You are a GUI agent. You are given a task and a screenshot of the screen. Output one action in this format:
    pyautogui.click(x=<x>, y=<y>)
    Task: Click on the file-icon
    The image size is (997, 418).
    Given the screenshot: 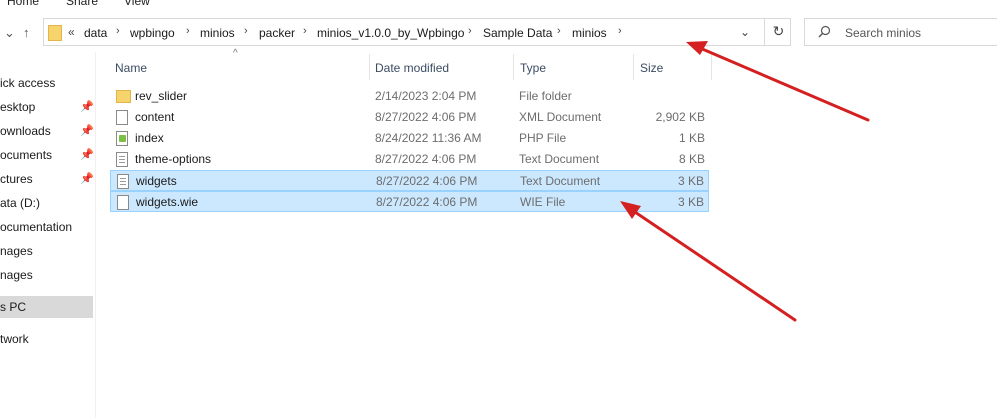 What is the action you would take?
    pyautogui.click(x=123, y=202)
    